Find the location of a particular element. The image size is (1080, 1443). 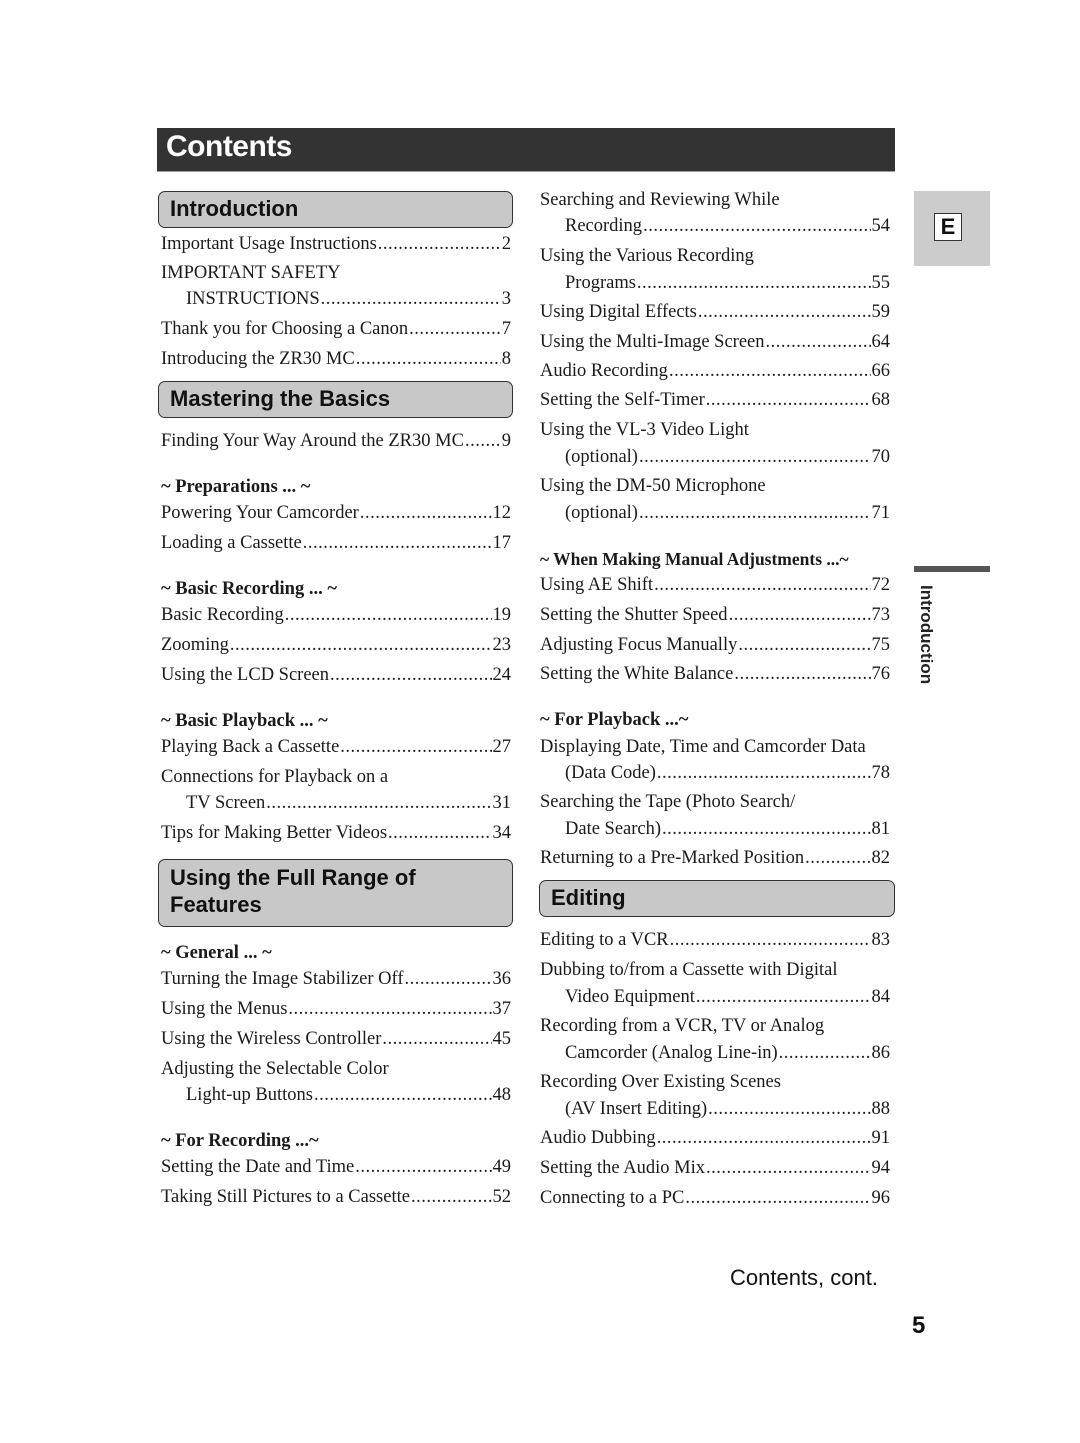

toc-entry: Turning the Image Stabilizer Off36 is located at coordinates (336, 979).